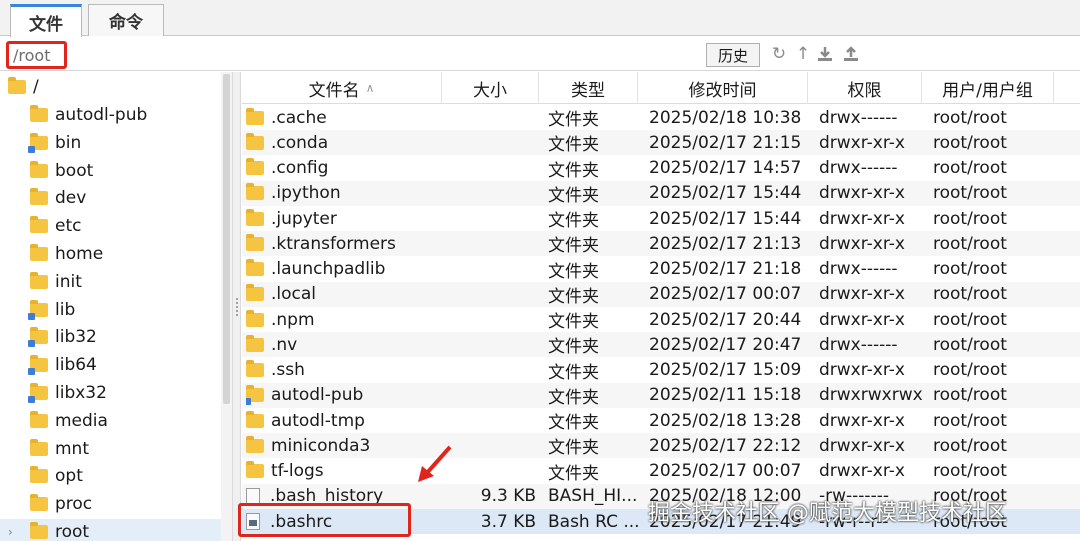  Describe the element at coordinates (725, 319) in the screenshot. I see `cell-modified-time: 2025/02/17 20:44` at that location.